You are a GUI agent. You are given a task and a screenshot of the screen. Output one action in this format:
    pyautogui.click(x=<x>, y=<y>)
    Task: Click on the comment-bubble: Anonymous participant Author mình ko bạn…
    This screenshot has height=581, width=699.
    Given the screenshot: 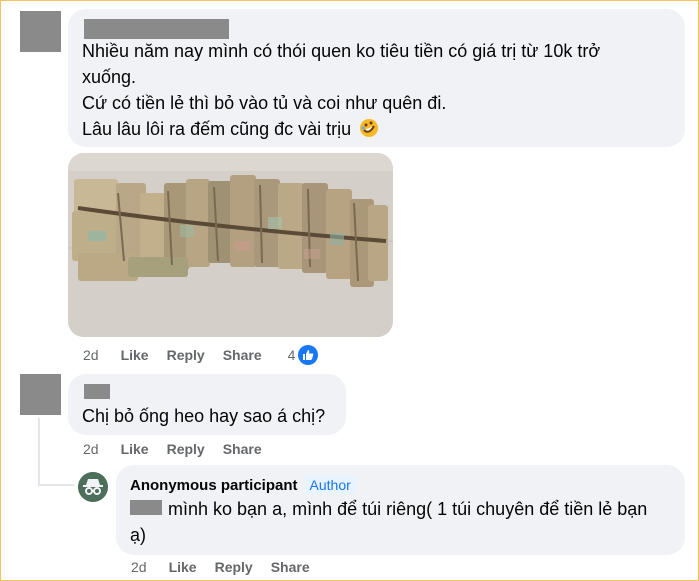 What is the action you would take?
    pyautogui.click(x=400, y=510)
    